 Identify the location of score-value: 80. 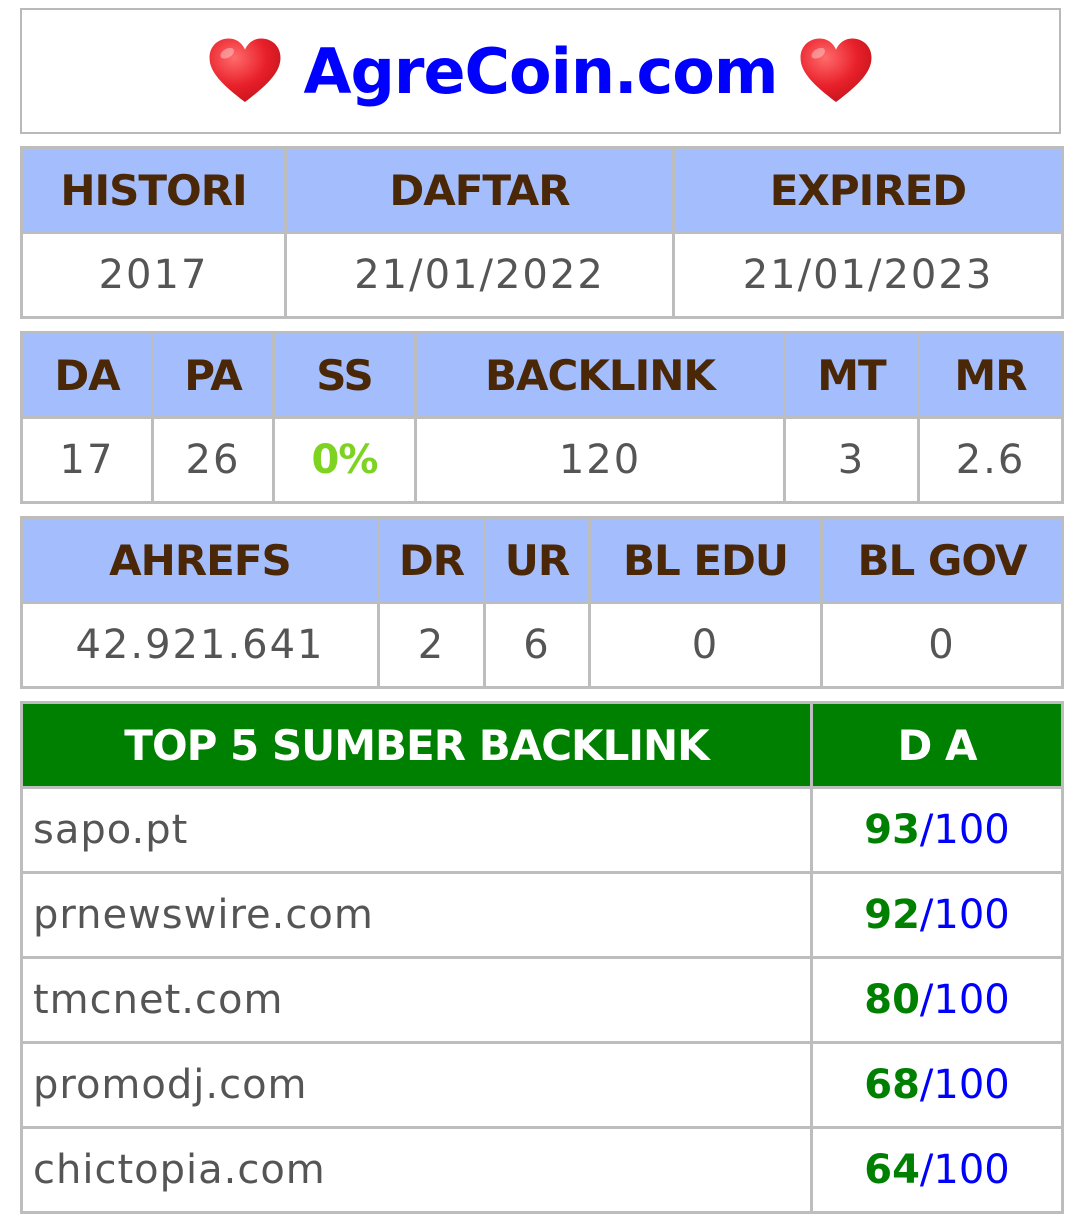
(892, 1000).